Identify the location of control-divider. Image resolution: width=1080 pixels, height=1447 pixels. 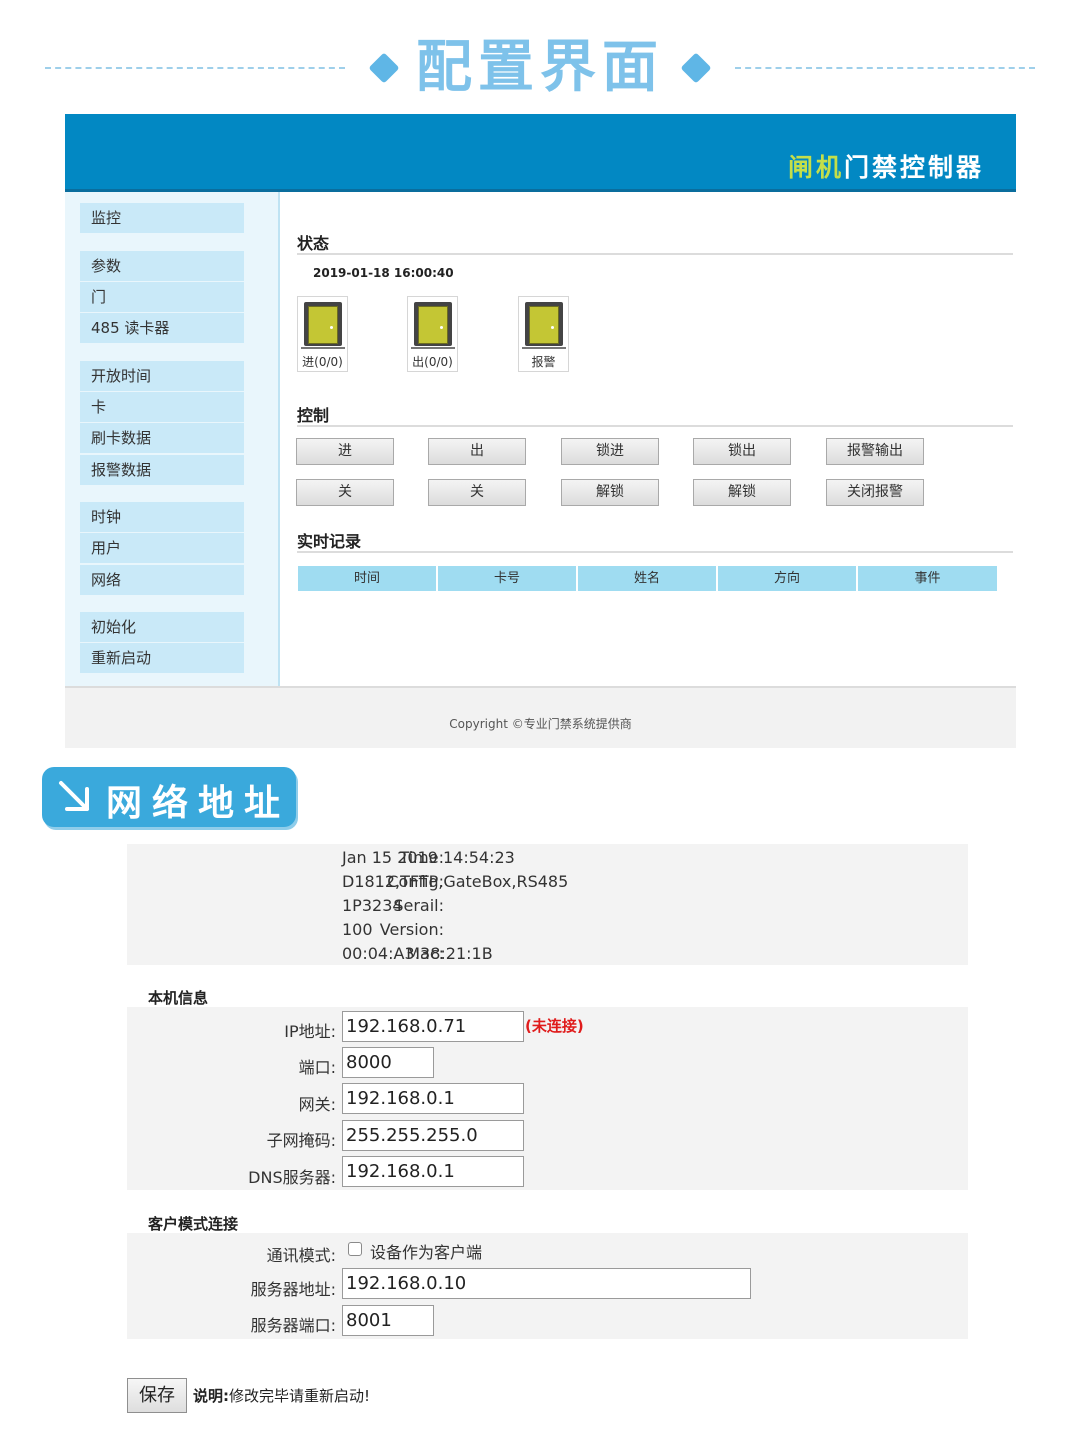
(655, 426).